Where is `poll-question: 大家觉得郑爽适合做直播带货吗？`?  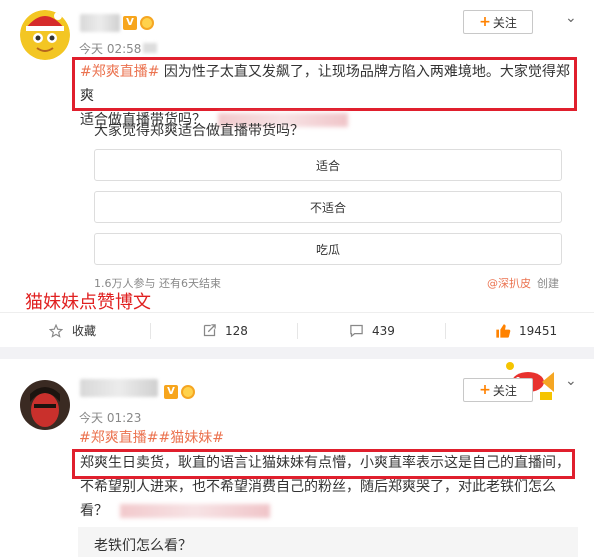
poll-question: 大家觉得郑爽适合做直播带货吗？ is located at coordinates (199, 131).